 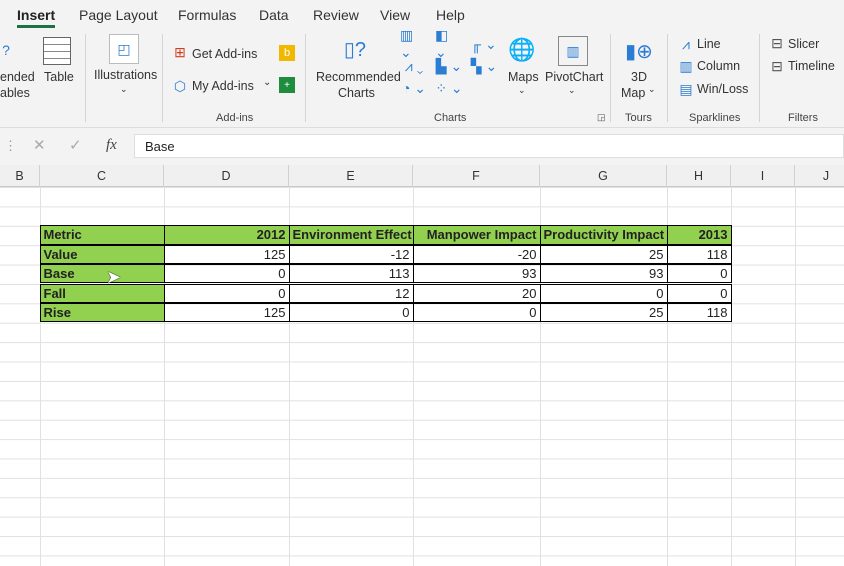 I want to click on table-cell: -12, so click(x=351, y=254).